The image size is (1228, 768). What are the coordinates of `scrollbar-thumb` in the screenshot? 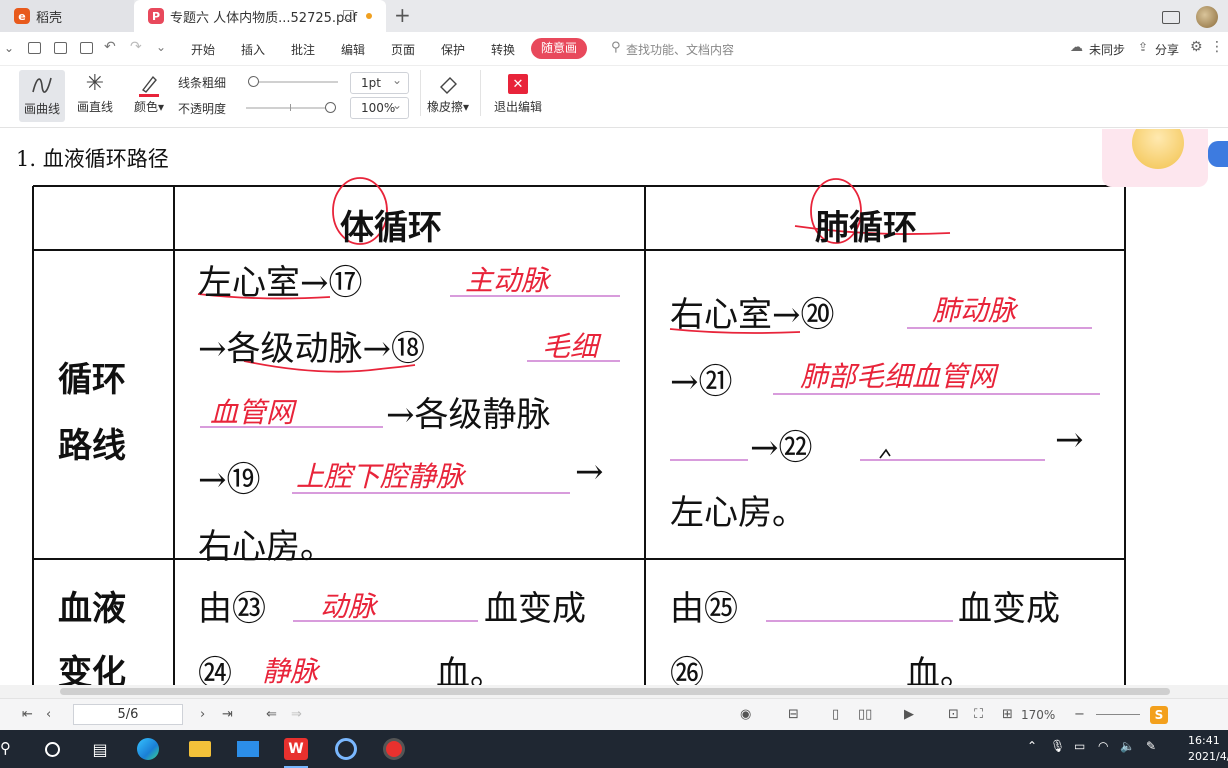 It's located at (615, 691).